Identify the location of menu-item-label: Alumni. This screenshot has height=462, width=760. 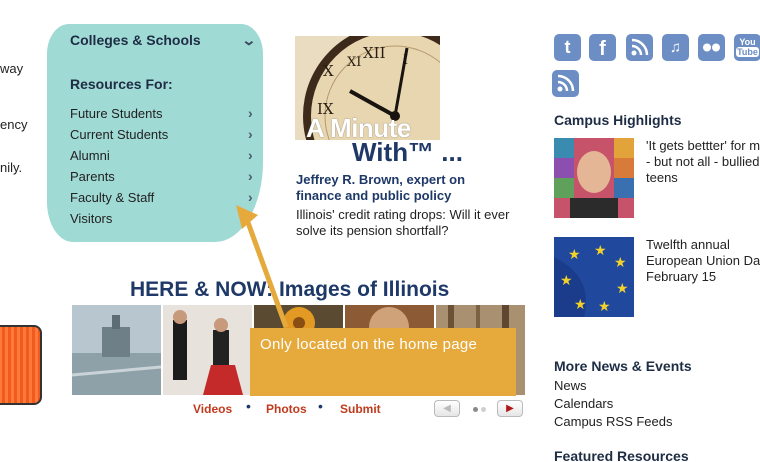
(90, 155).